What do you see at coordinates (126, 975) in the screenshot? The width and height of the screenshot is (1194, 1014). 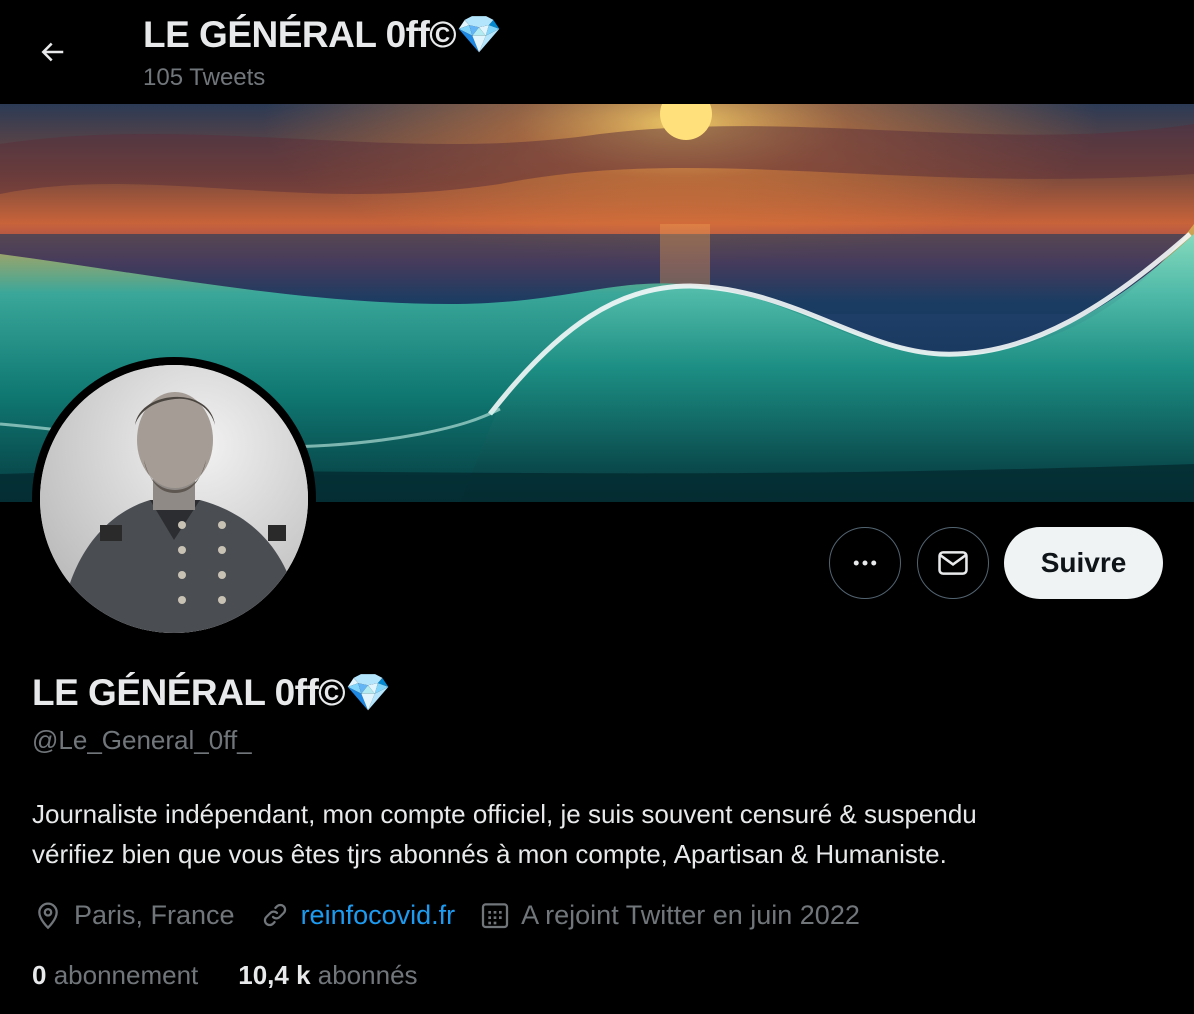 I see `following-label: abonnement` at bounding box center [126, 975].